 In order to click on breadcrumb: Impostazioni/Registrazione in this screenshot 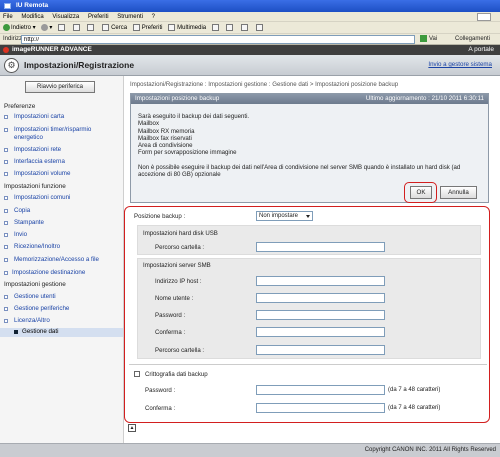, I will do `click(264, 84)`.